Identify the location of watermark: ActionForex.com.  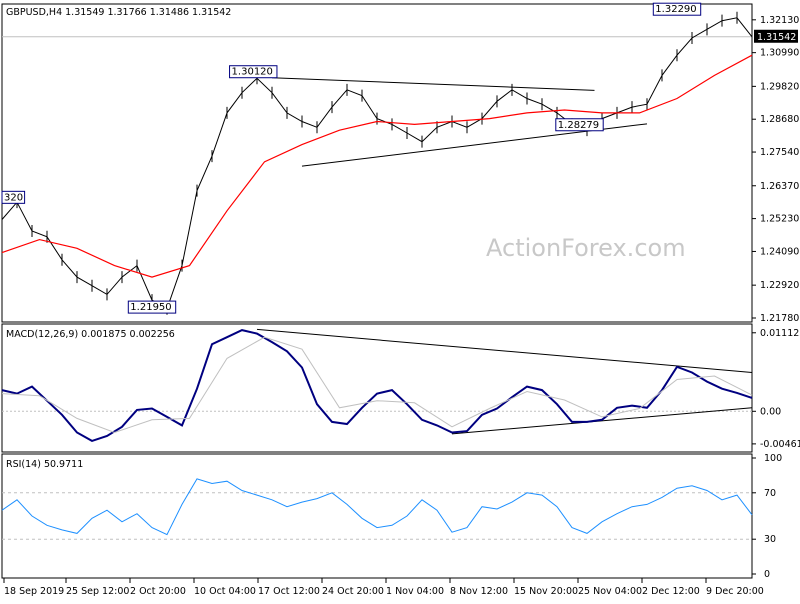
(586, 248).